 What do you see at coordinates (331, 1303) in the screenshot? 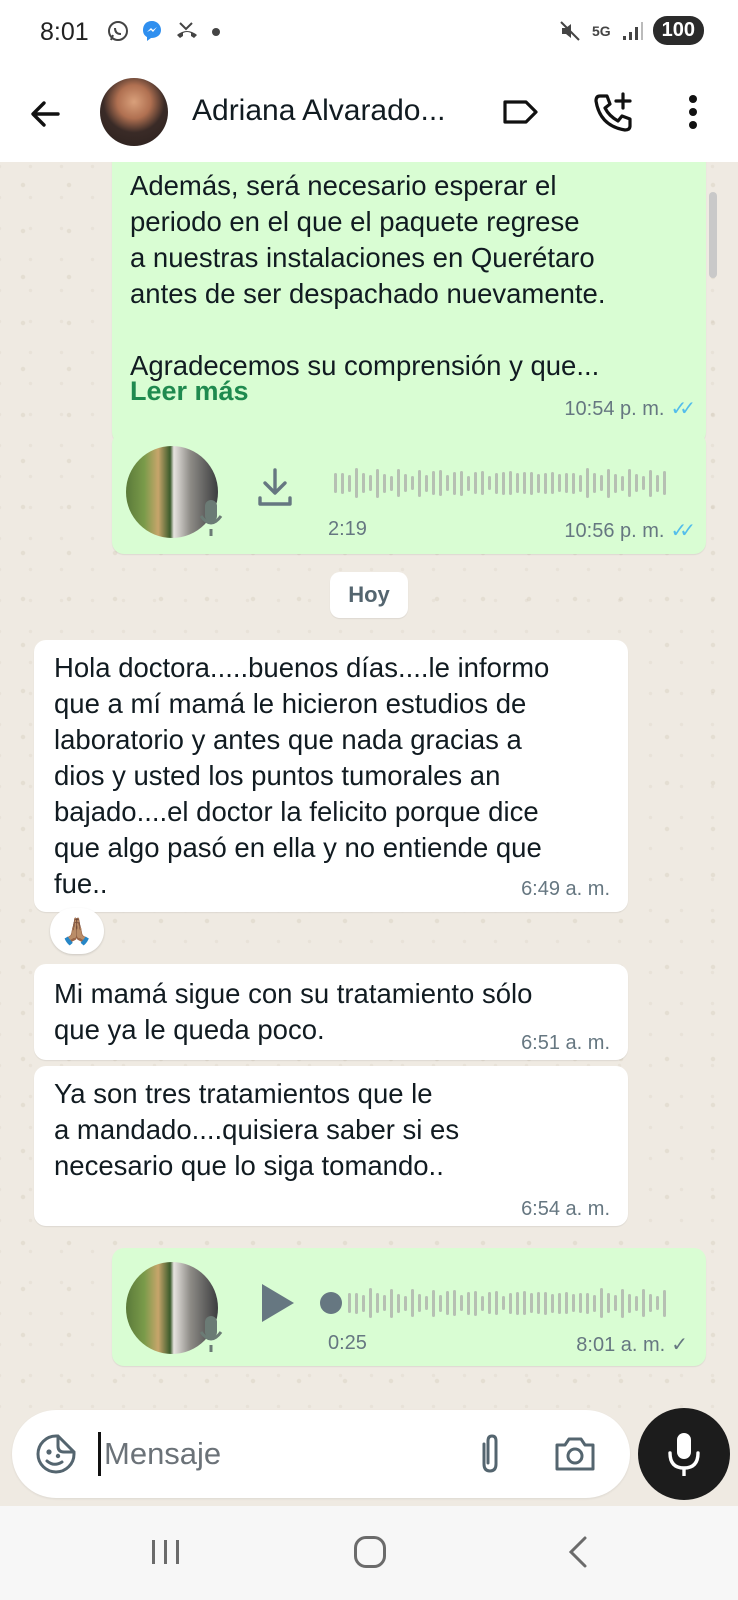
I see `audio-scrubber` at bounding box center [331, 1303].